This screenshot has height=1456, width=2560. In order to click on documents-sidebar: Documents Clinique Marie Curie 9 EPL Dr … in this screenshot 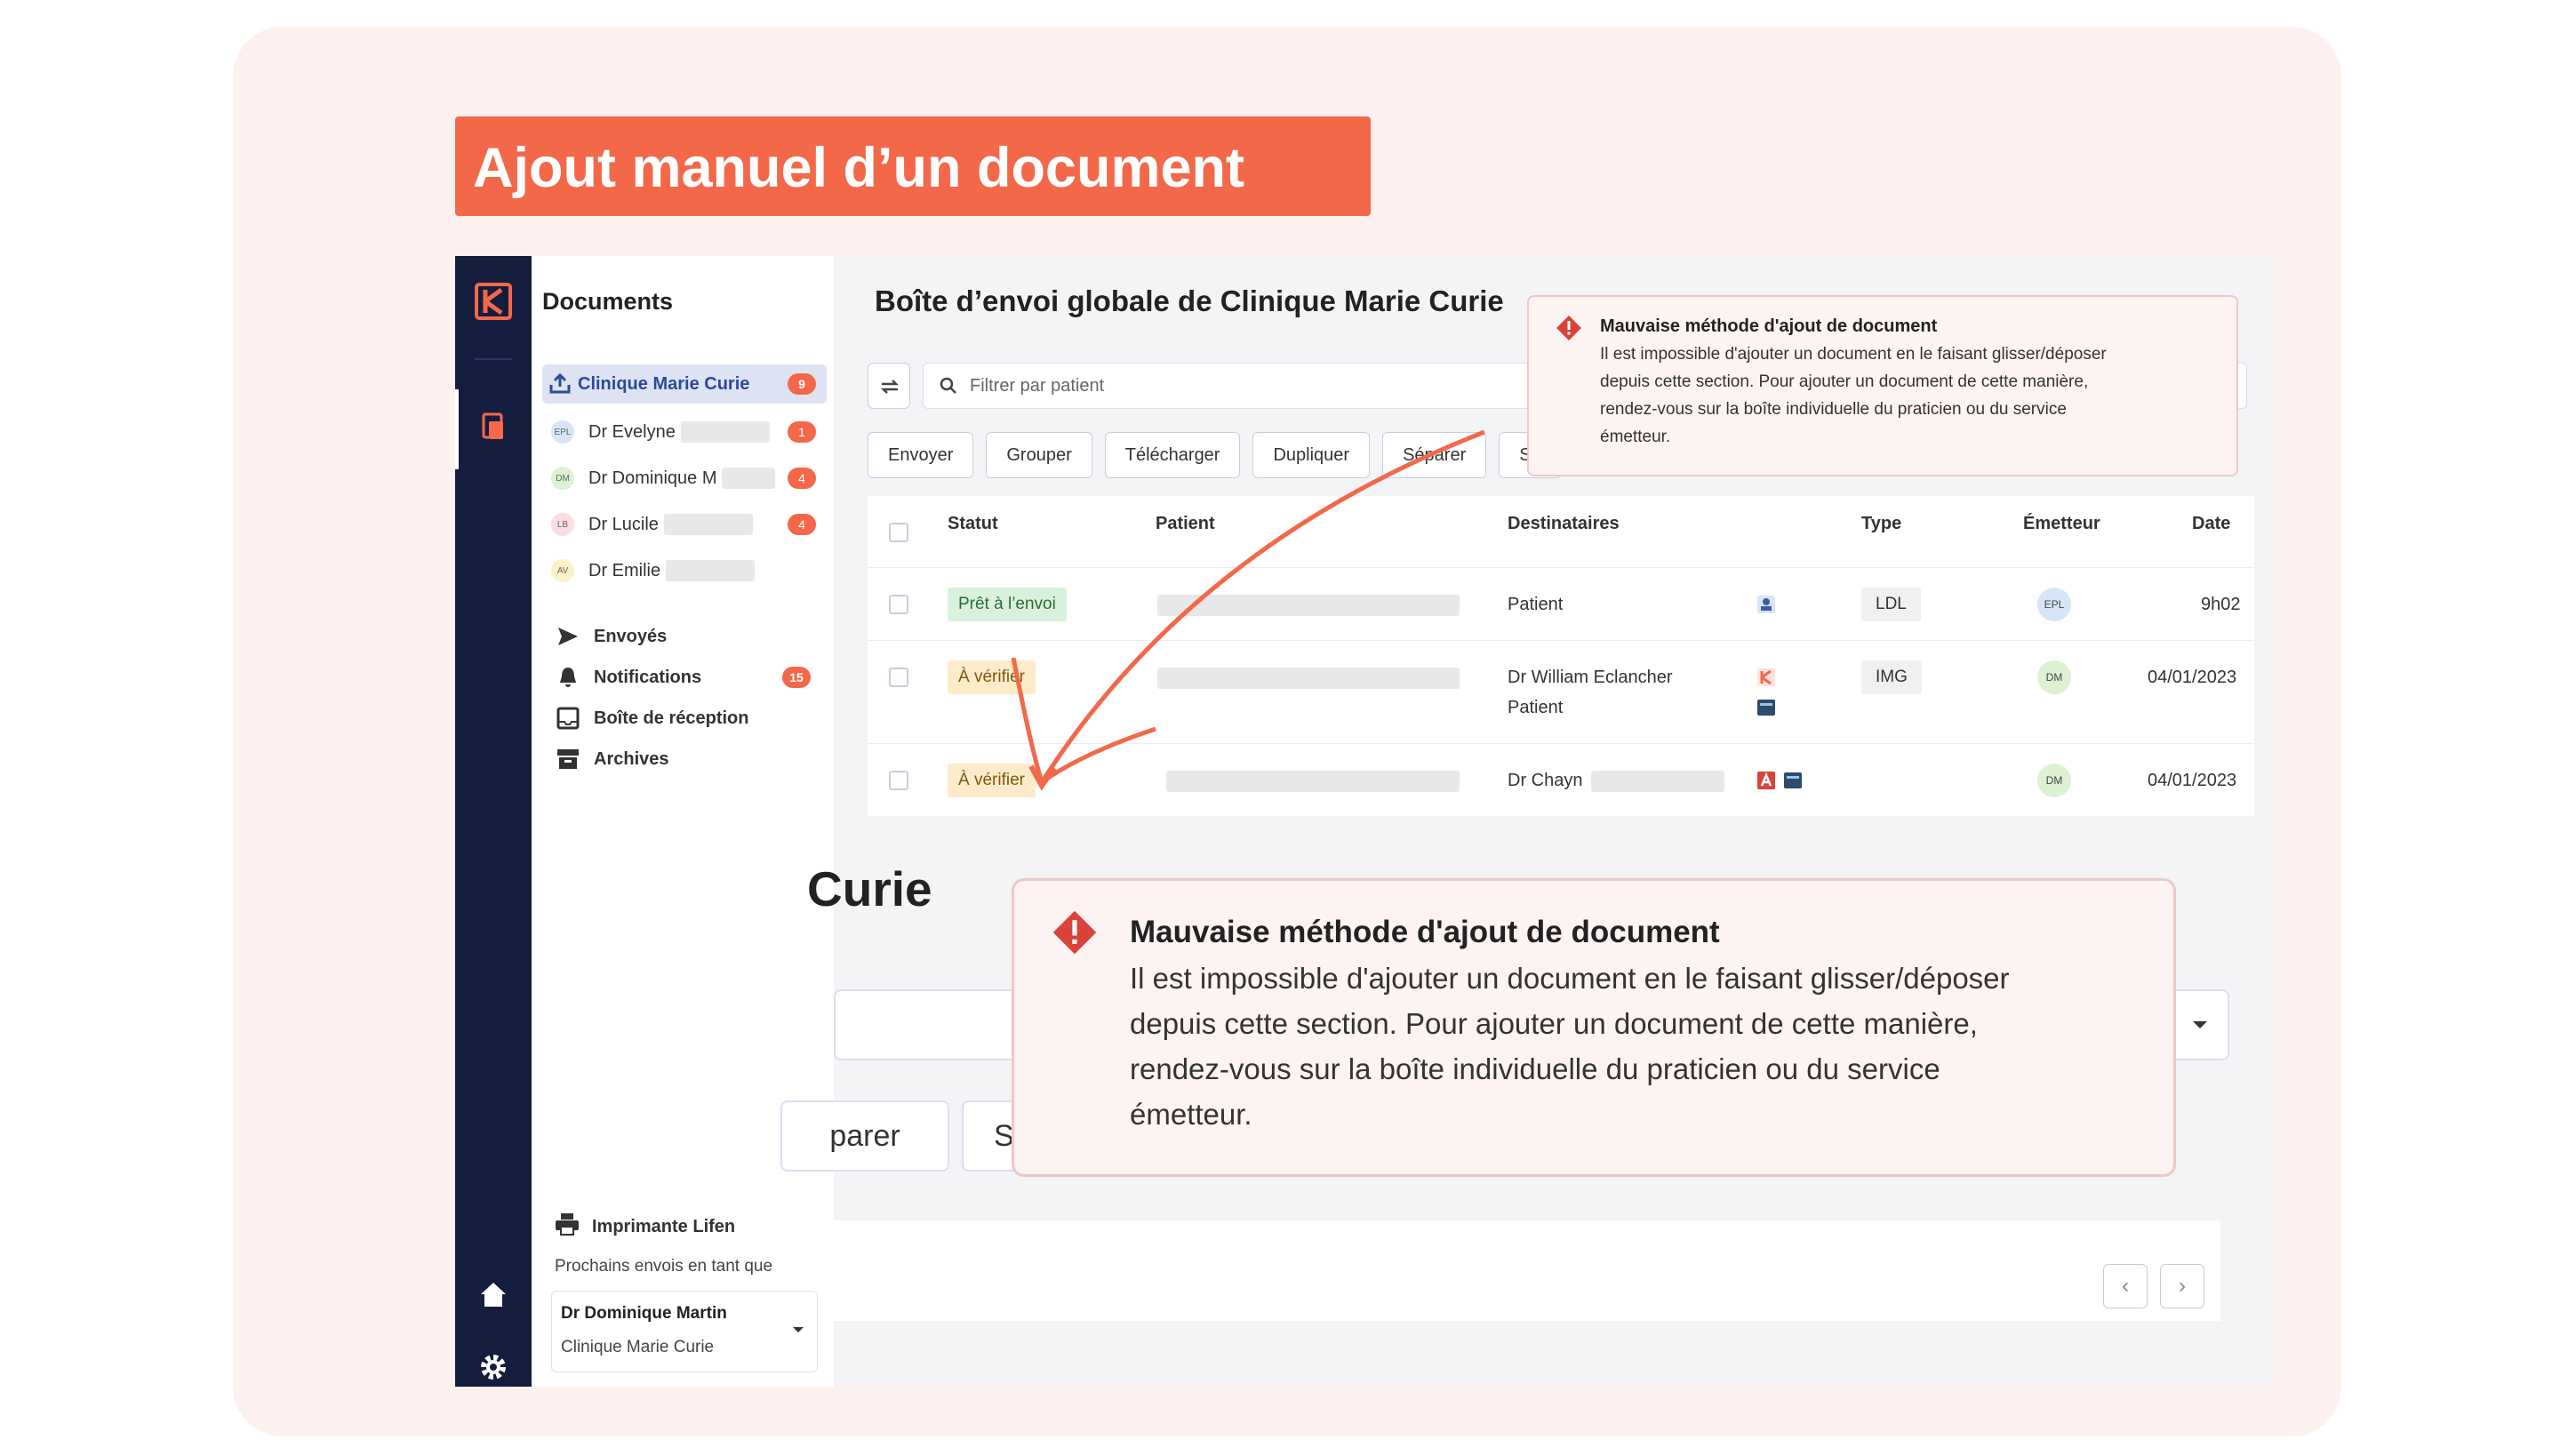, I will do `click(683, 821)`.